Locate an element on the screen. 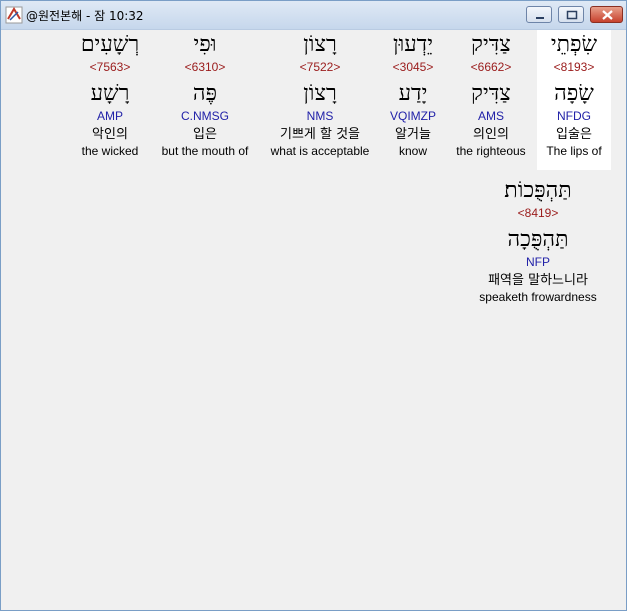 This screenshot has height=611, width=627. hebrew-word: וּפִי is located at coordinates (205, 45).